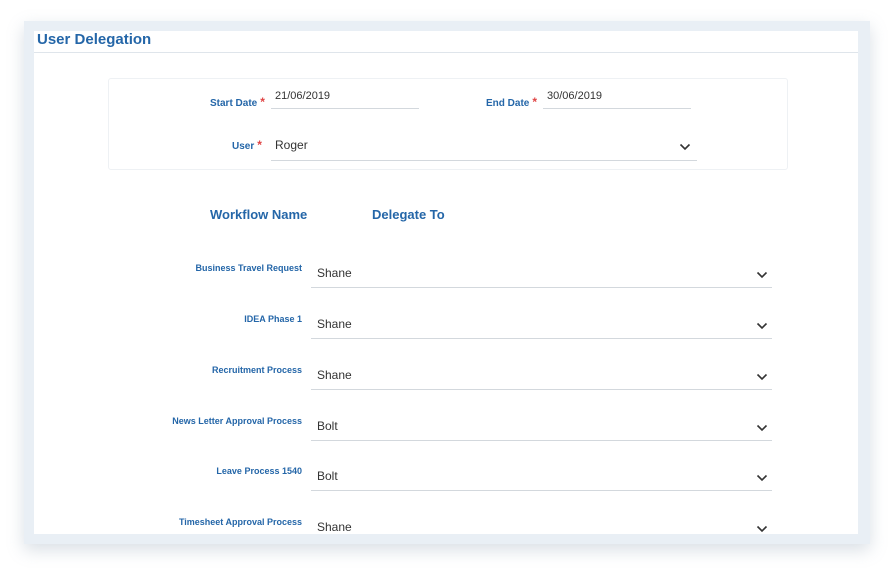  I want to click on workflow-name-label: Leave Process 1540, so click(259, 471).